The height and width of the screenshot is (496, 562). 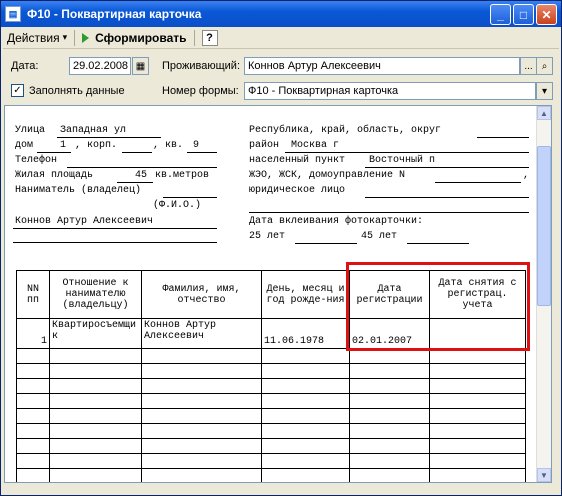 I want to click on vertical-scrollbar: ▲ ▼, so click(x=543, y=294).